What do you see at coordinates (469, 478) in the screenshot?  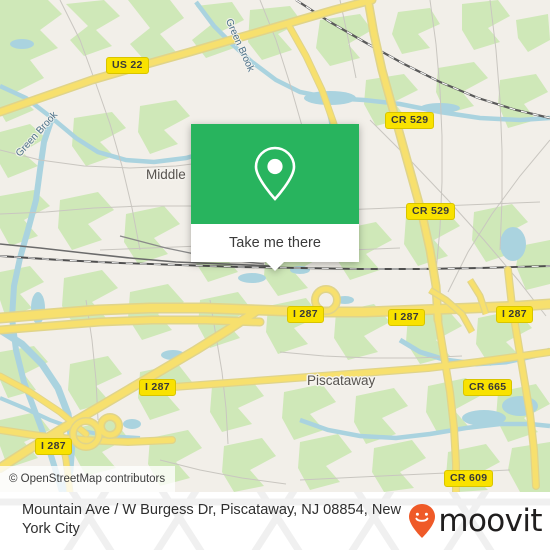 I see `road-shield-cr-609: CR 609` at bounding box center [469, 478].